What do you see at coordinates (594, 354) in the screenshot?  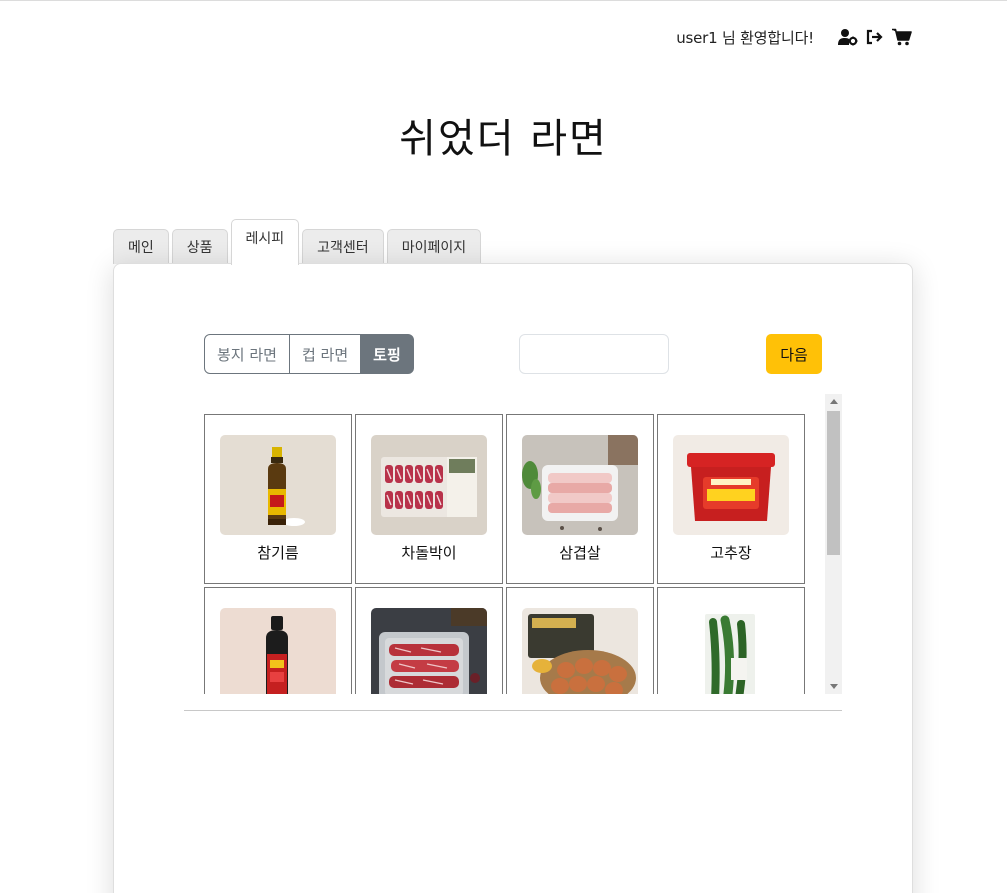 I see `search-input` at bounding box center [594, 354].